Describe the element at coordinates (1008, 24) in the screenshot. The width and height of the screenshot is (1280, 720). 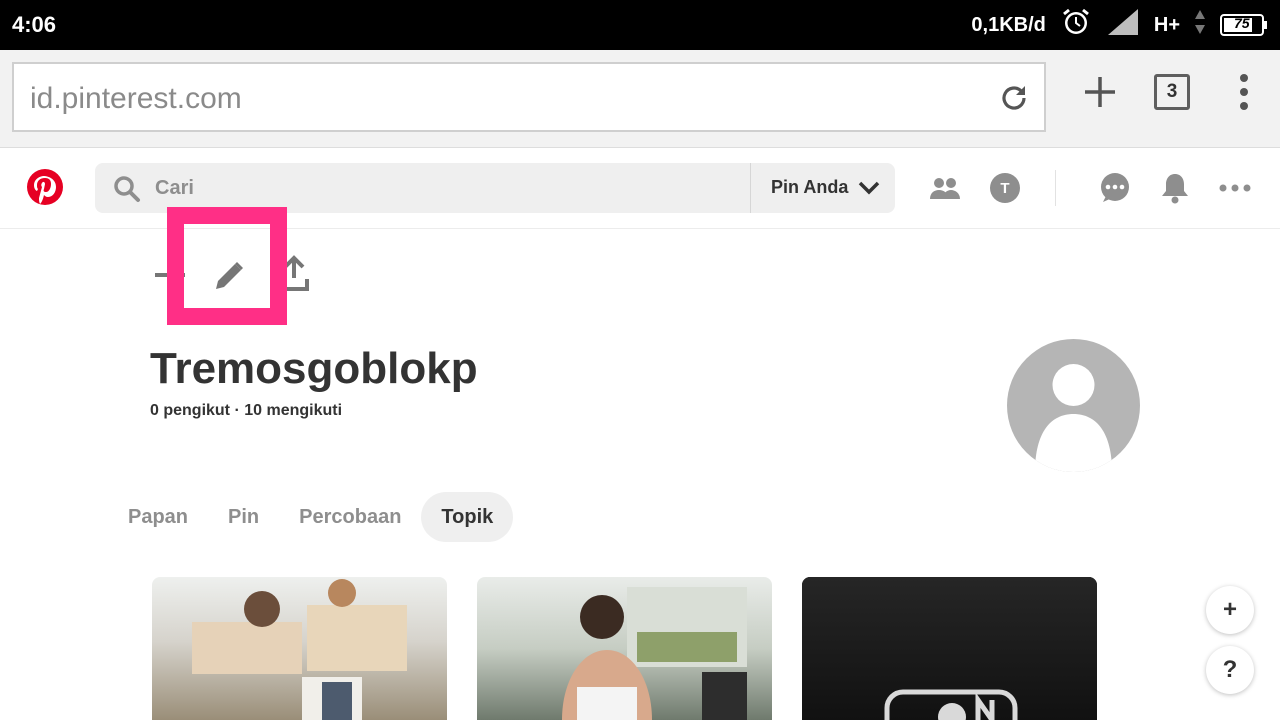
I see `network-speed: 0,1KB/d` at that location.